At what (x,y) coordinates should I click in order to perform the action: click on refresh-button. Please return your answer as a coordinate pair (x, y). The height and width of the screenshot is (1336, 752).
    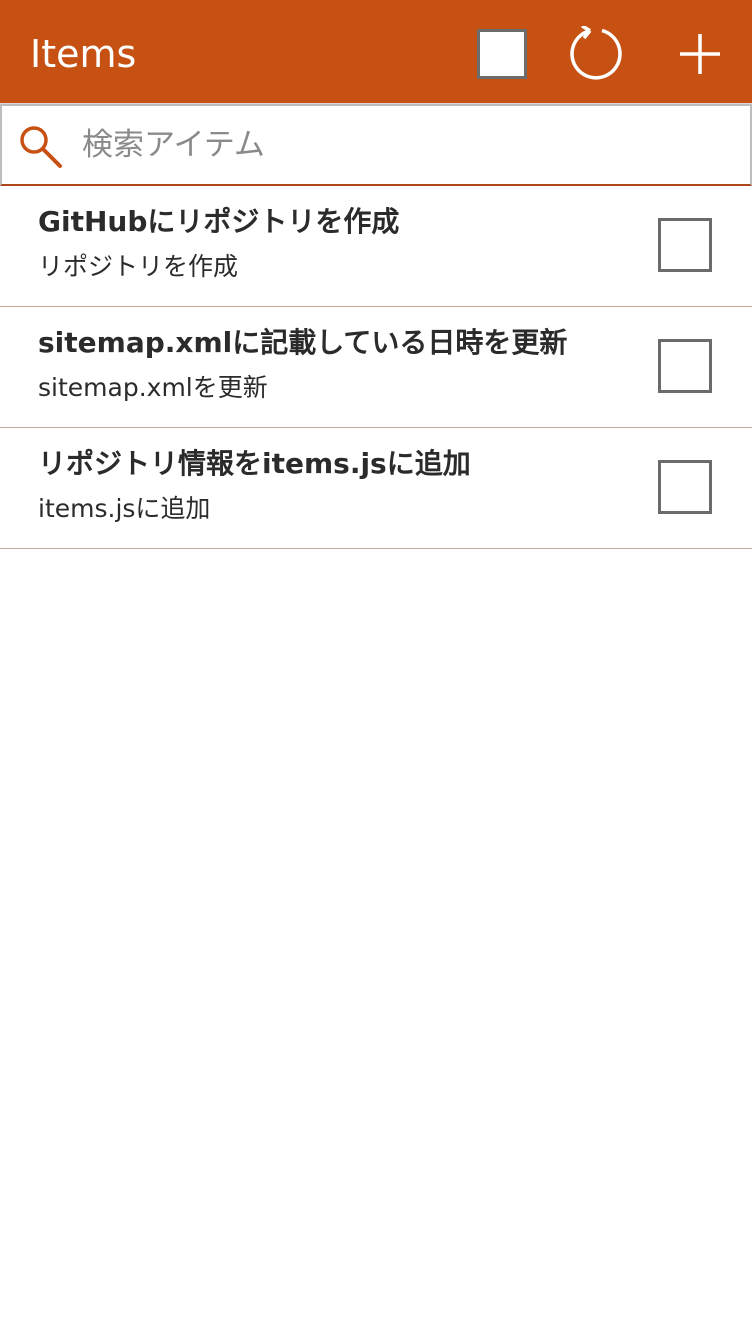
    Looking at the image, I should click on (596, 54).